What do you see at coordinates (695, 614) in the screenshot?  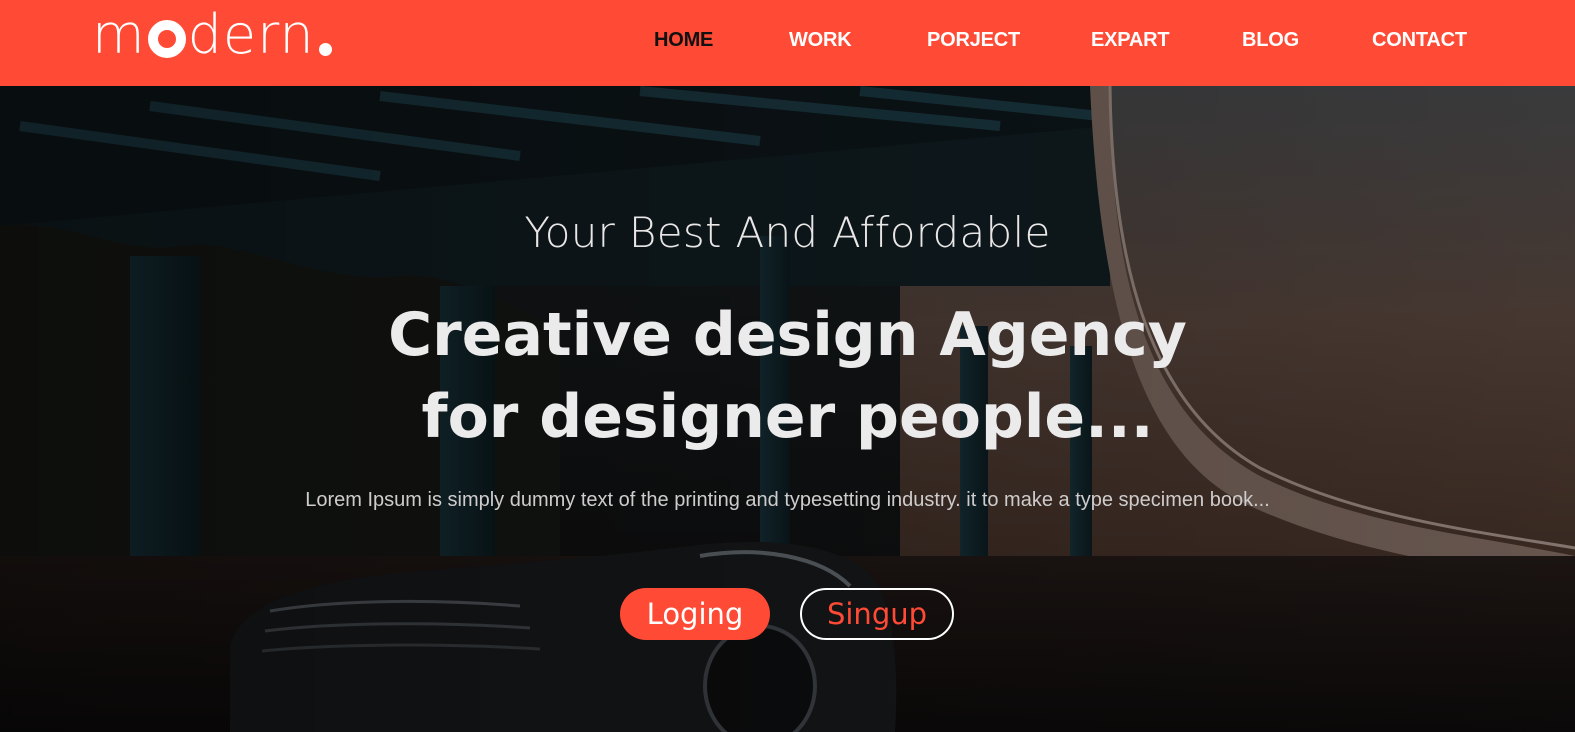 I see `login-button: Loging` at bounding box center [695, 614].